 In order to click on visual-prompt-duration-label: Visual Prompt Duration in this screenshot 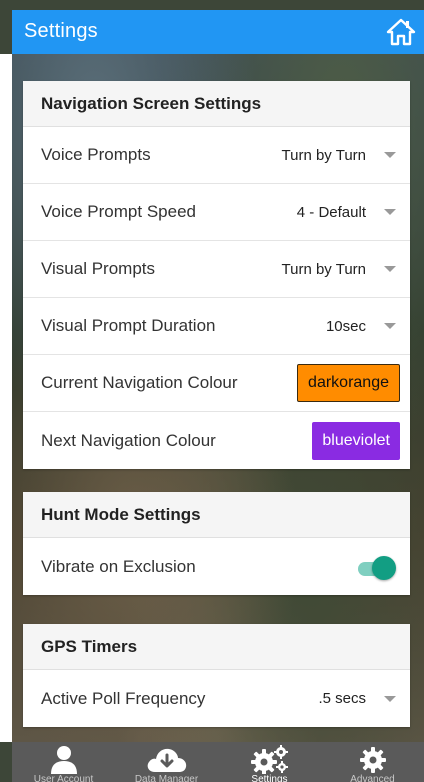, I will do `click(128, 325)`.